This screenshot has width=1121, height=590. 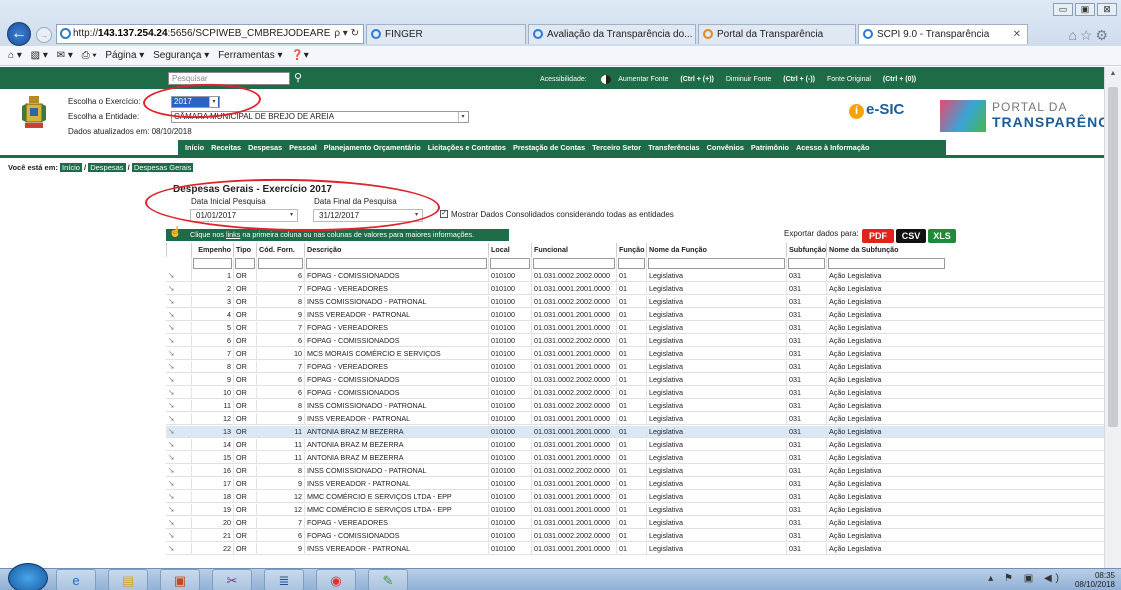 What do you see at coordinates (1095, 580) in the screenshot?
I see `clock: 08:35 08/10/2018` at bounding box center [1095, 580].